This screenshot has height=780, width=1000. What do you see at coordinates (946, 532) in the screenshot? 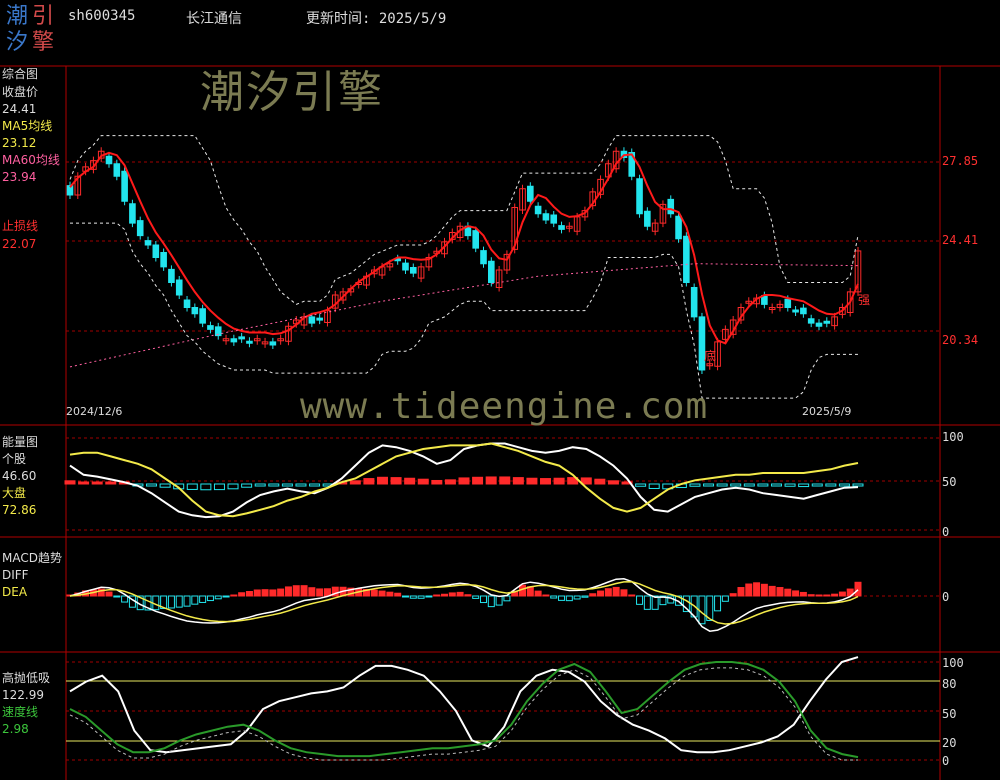
I see `energy-tick: 0` at bounding box center [946, 532].